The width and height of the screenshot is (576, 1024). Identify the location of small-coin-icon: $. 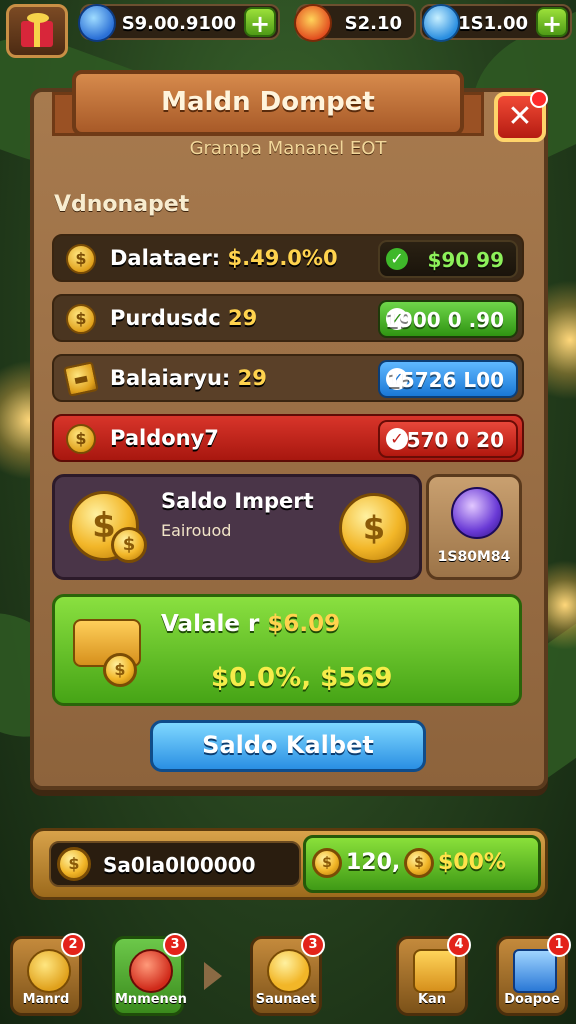
(129, 545).